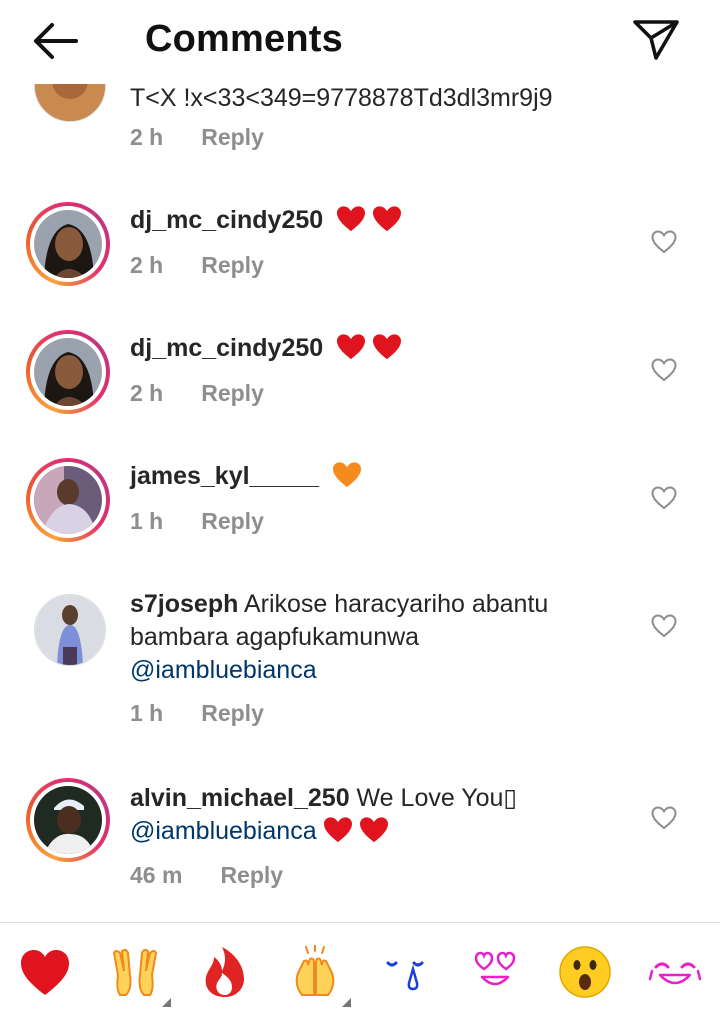 The height and width of the screenshot is (1018, 720). I want to click on comment-time: 46 m, so click(156, 875).